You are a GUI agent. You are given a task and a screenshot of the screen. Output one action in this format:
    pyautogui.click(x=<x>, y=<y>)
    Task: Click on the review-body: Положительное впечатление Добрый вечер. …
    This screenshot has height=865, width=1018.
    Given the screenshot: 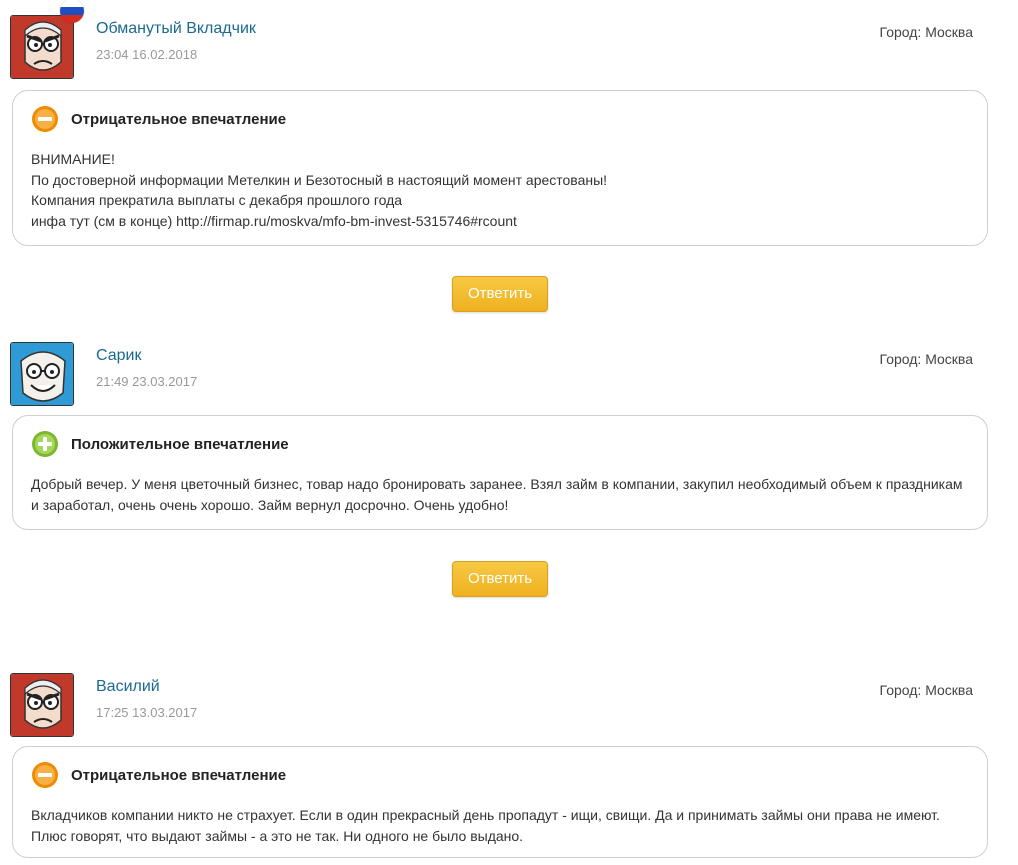 What is the action you would take?
    pyautogui.click(x=500, y=472)
    